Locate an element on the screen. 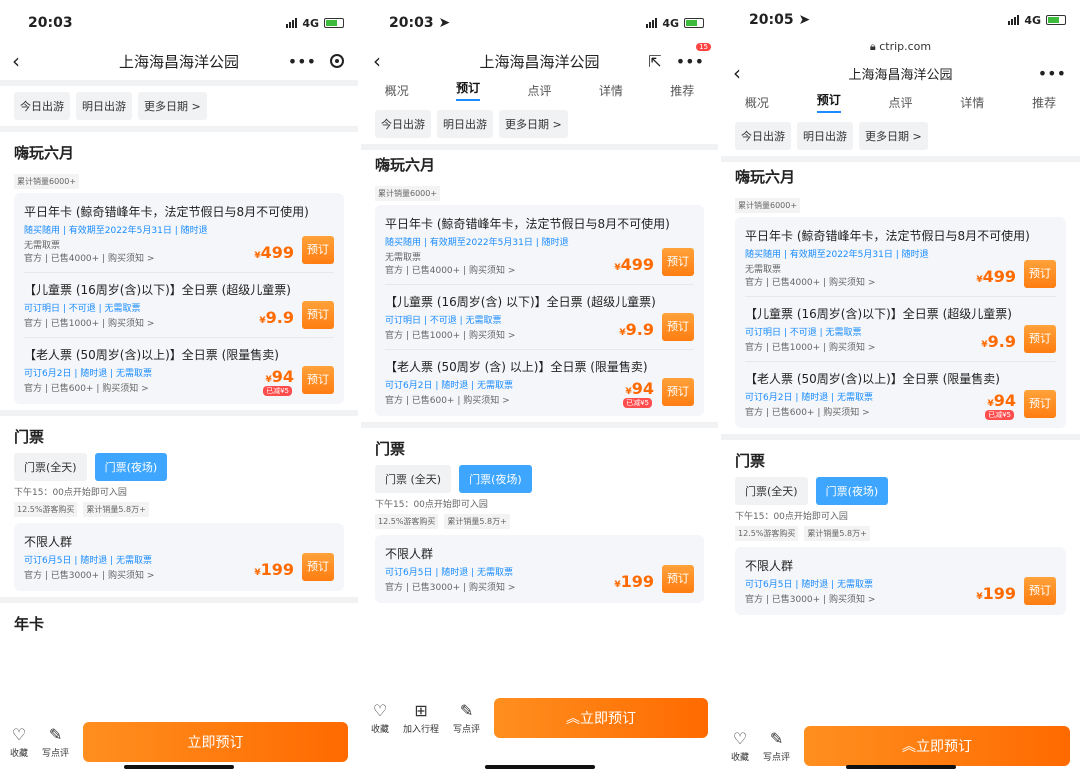 This screenshot has width=1080, height=775. product-price: ¥499 is located at coordinates (274, 252).